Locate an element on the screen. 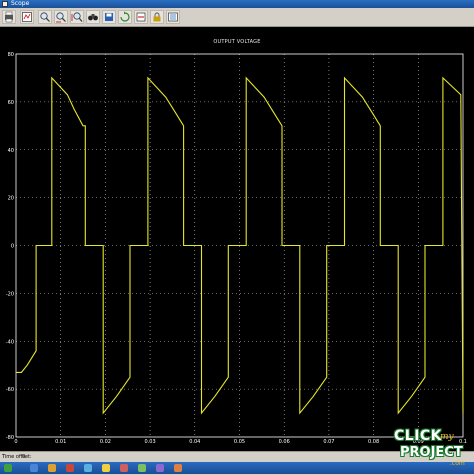  x-tick-label: 0.04 is located at coordinates (194, 442).